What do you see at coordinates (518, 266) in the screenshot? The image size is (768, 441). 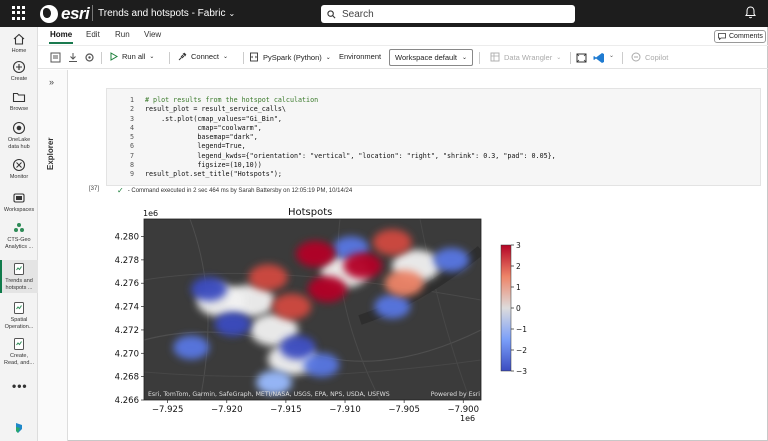 I see `colorbar-tick-label: 2` at bounding box center [518, 266].